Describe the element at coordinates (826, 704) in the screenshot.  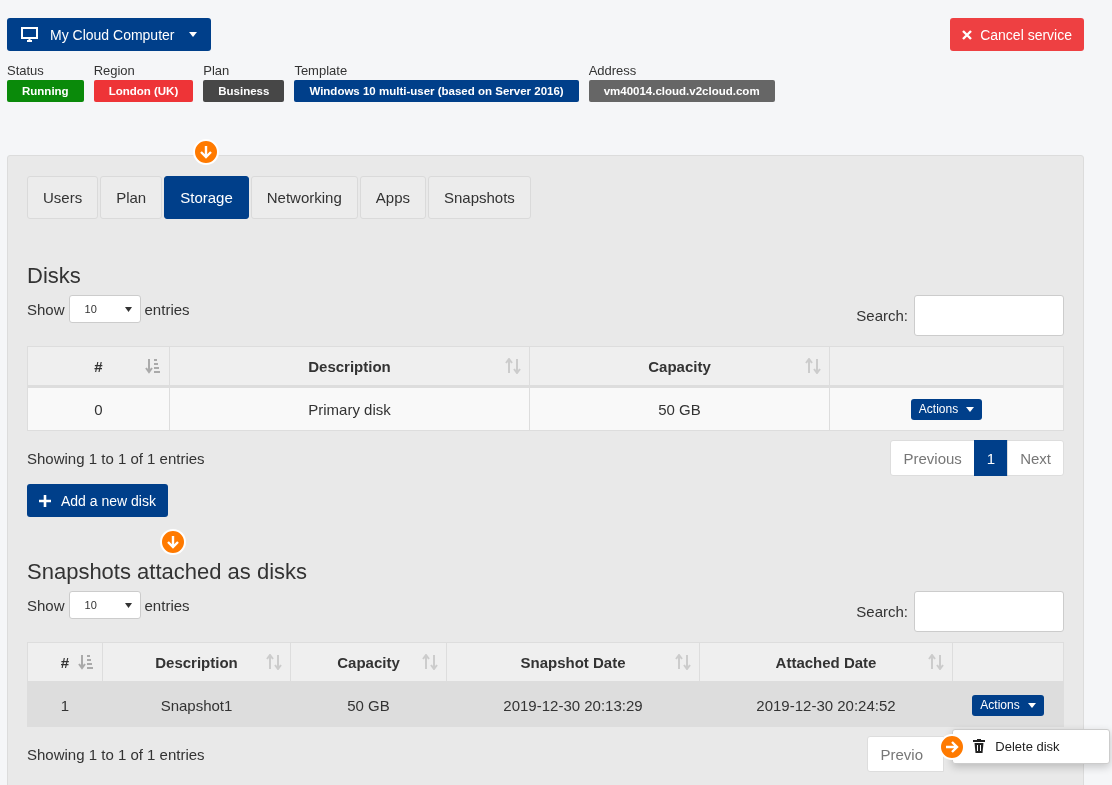
I see `table-cell: 2019-12-30 20:24:52` at that location.